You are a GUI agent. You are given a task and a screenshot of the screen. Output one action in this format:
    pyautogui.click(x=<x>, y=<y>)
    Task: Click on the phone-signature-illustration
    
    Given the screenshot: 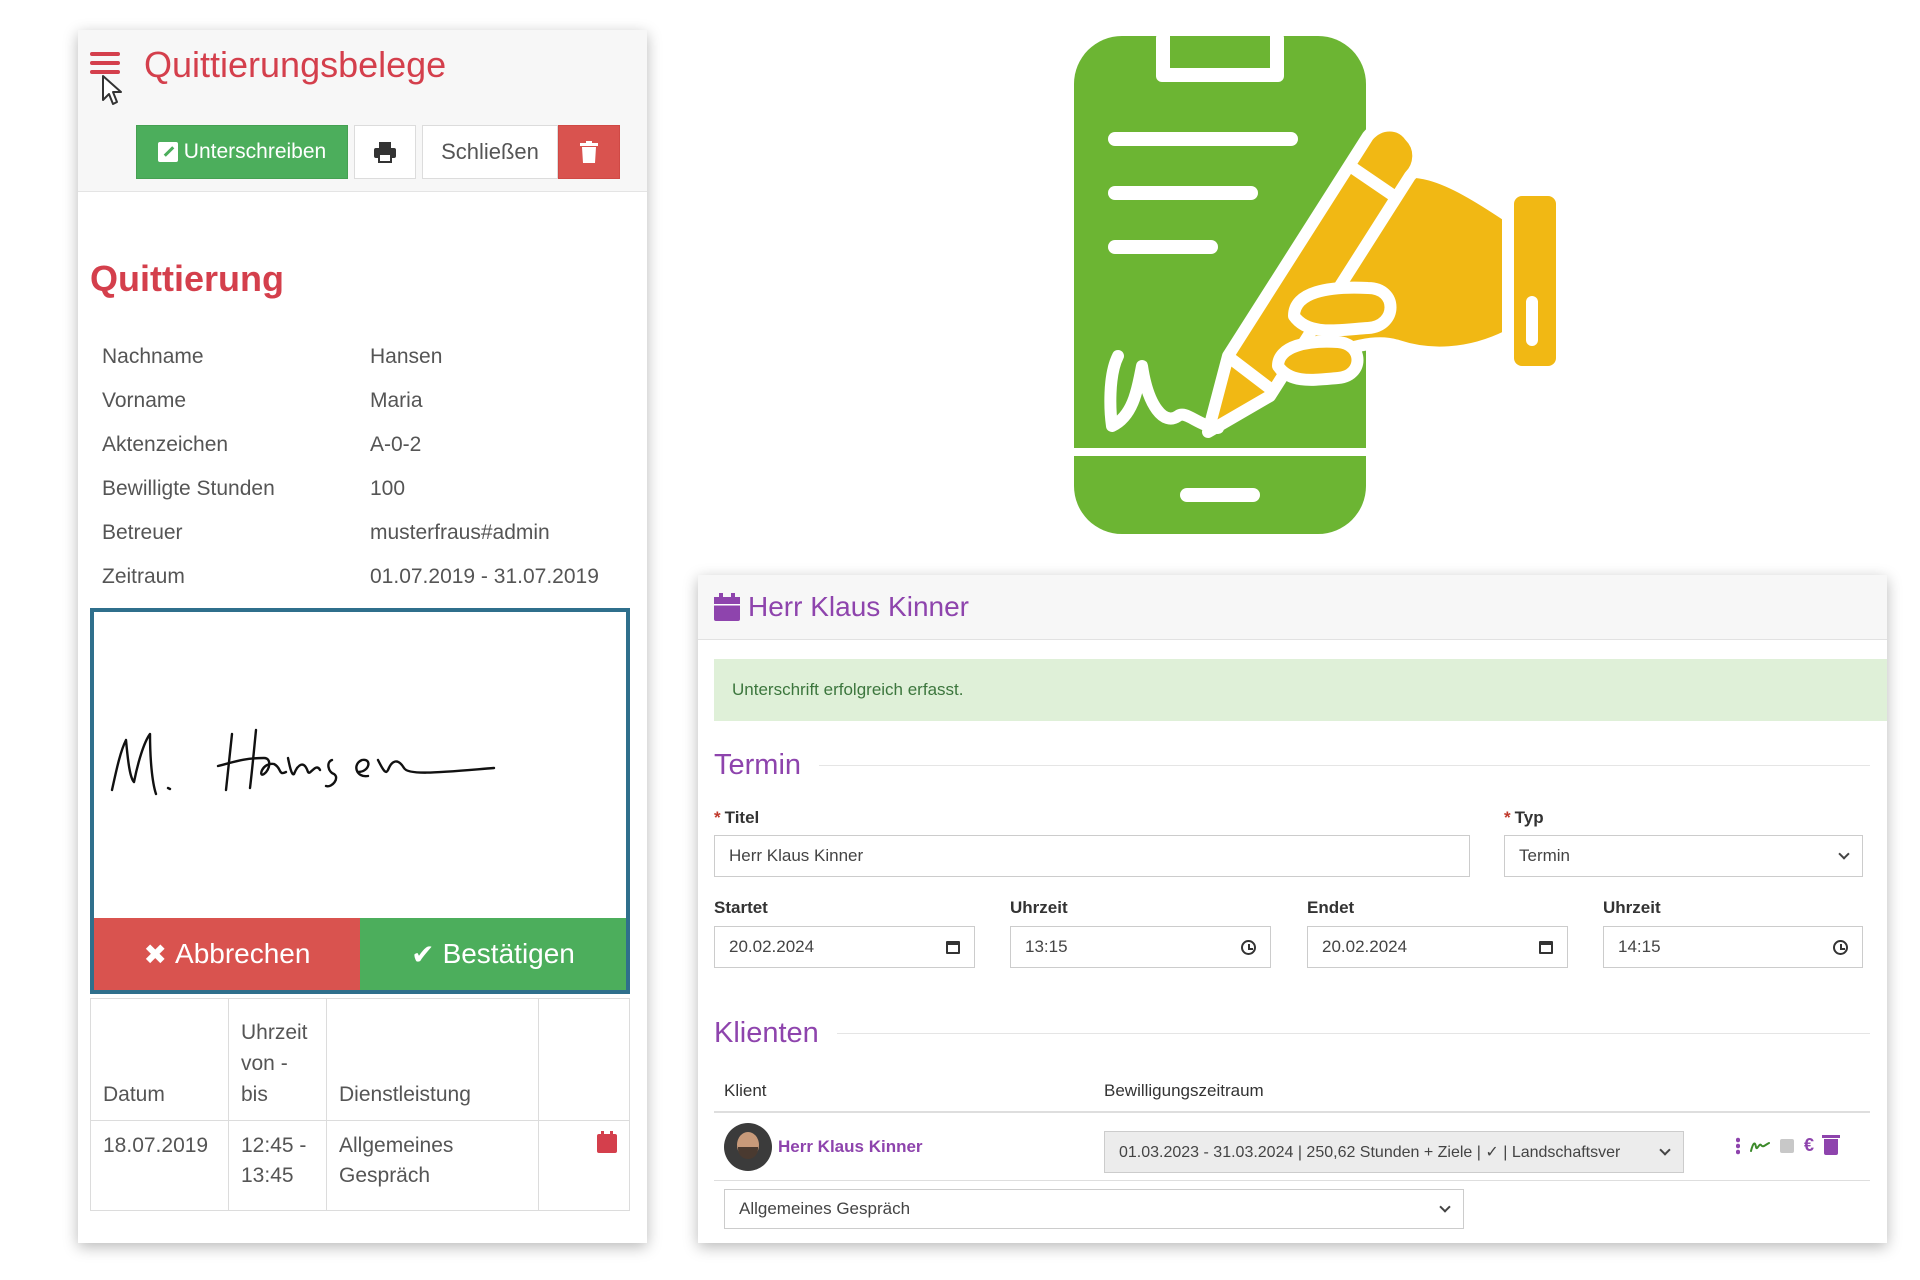 What is the action you would take?
    pyautogui.click(x=1315, y=285)
    